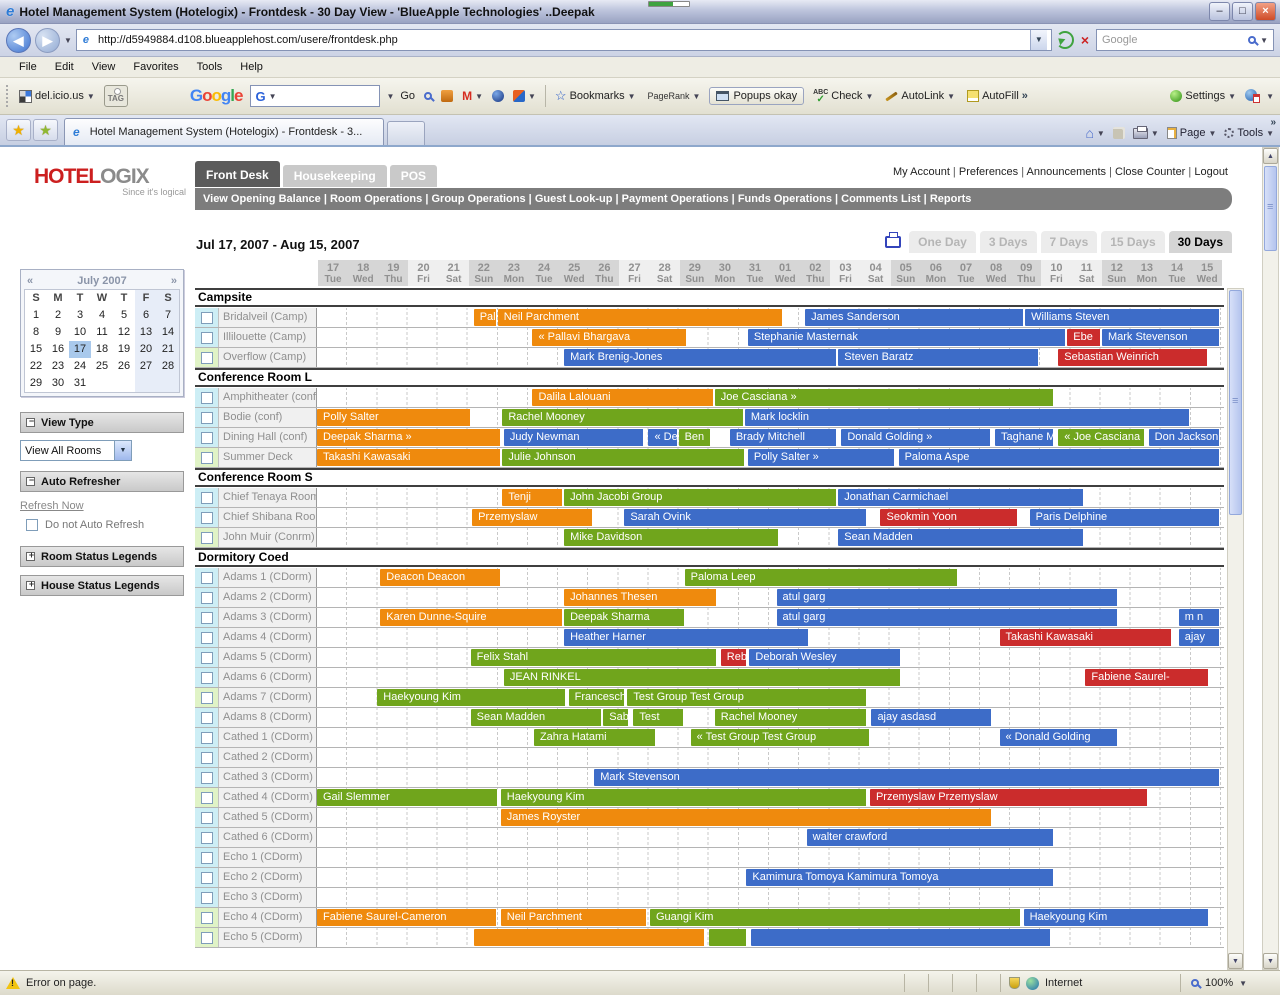  Describe the element at coordinates (616, 717) in the screenshot. I see `booking-bar: Sab` at that location.